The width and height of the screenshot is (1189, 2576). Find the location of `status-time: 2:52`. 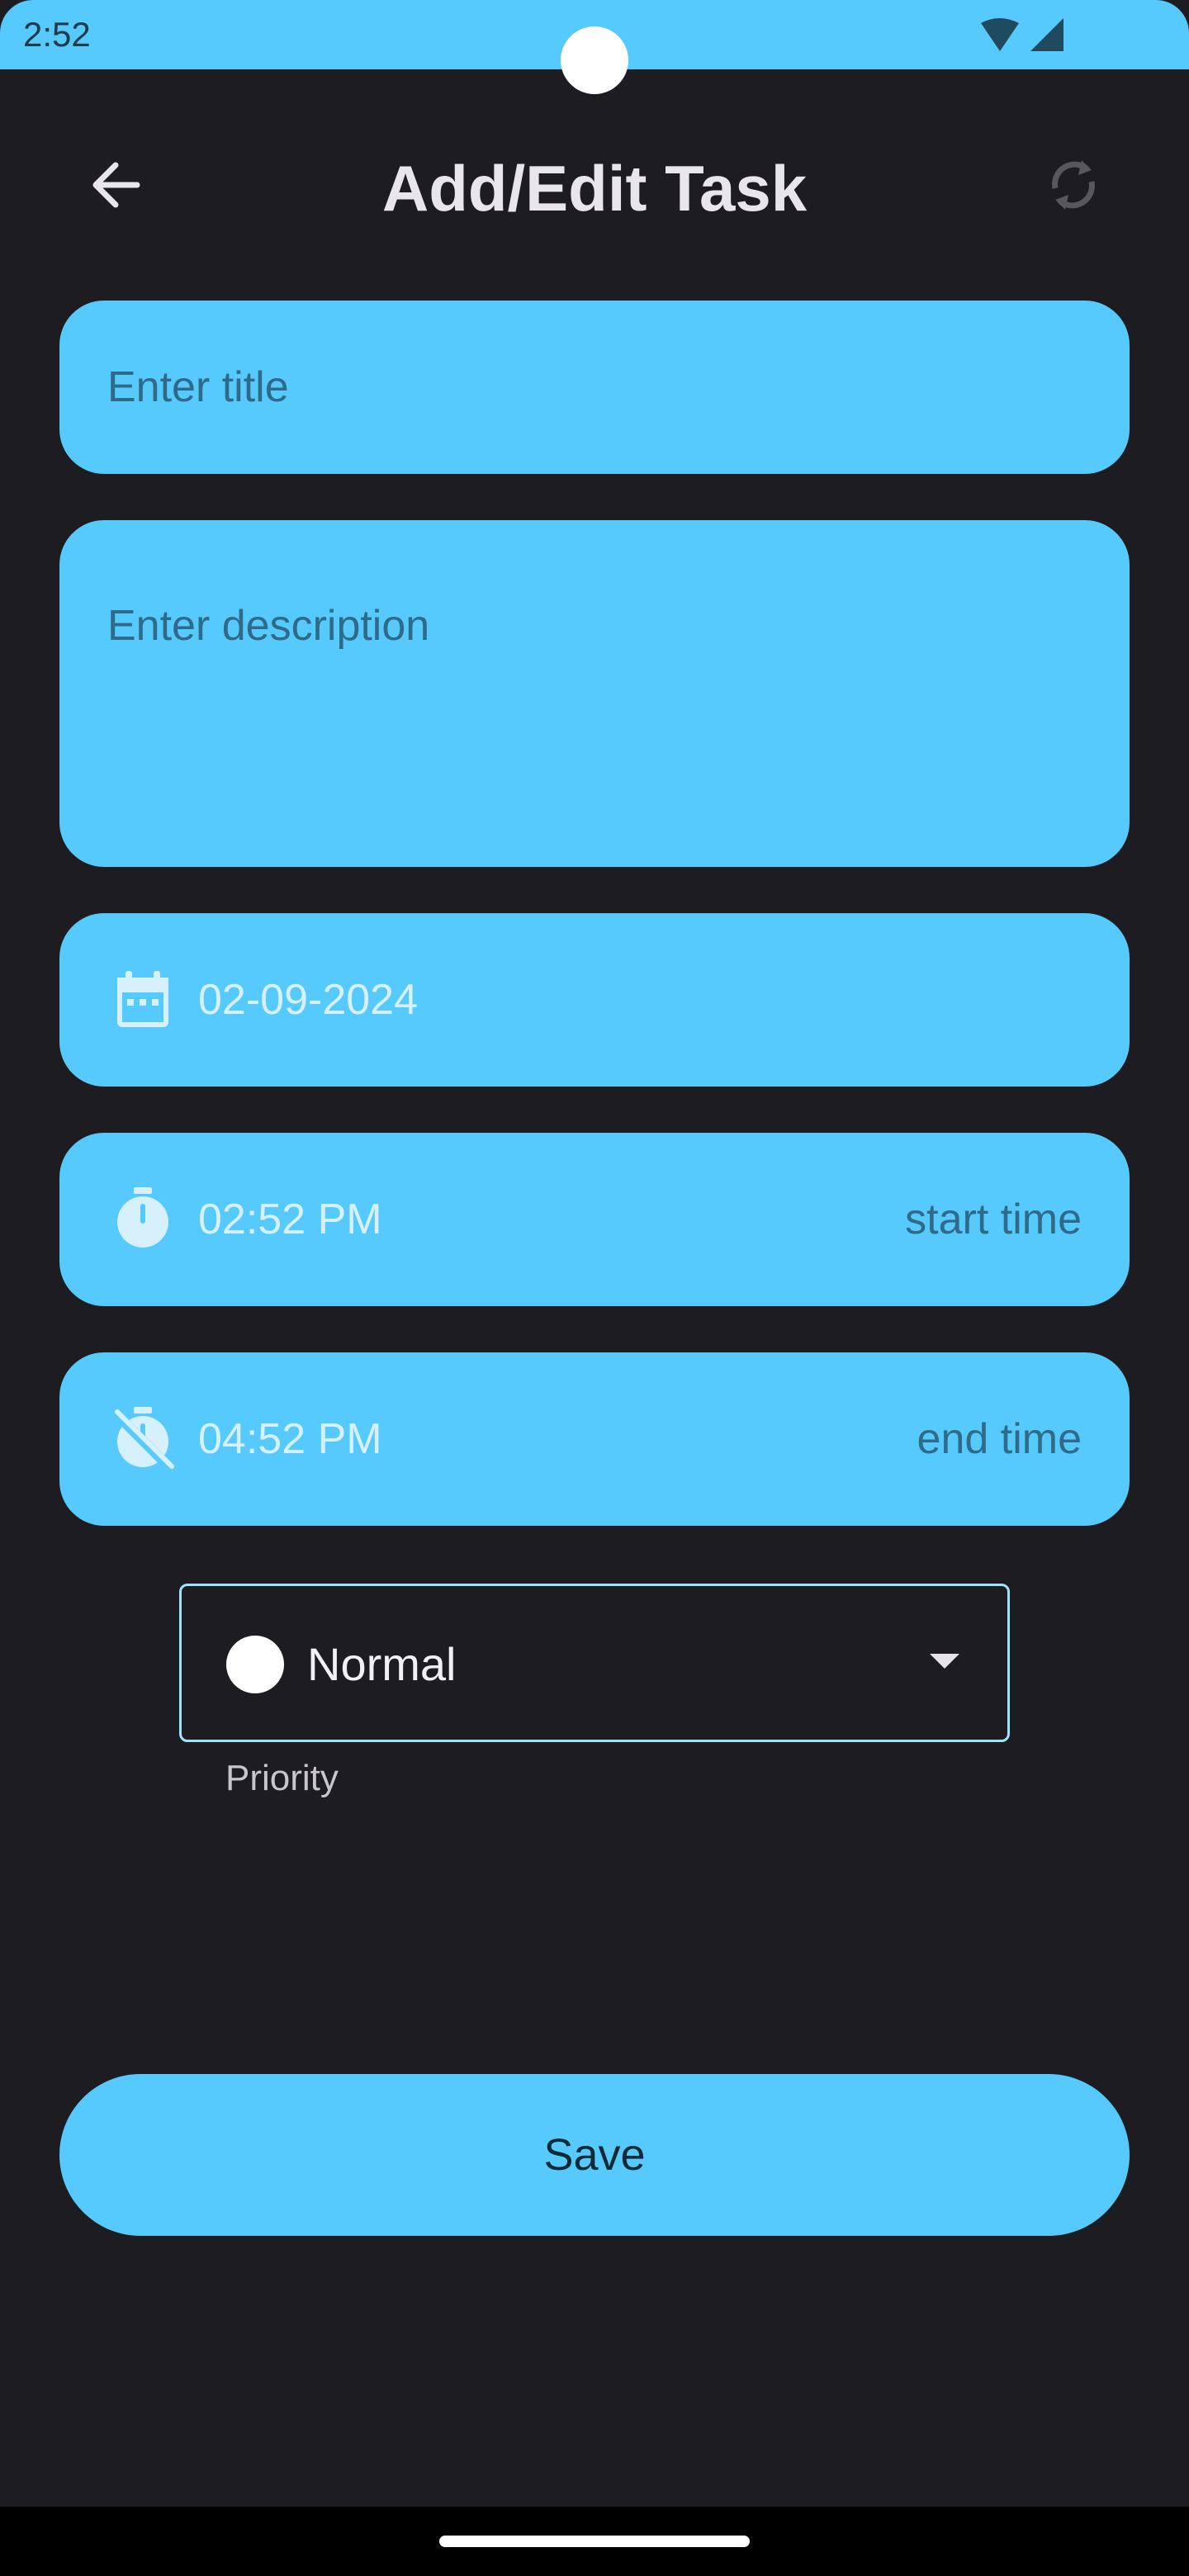

status-time: 2:52 is located at coordinates (57, 34).